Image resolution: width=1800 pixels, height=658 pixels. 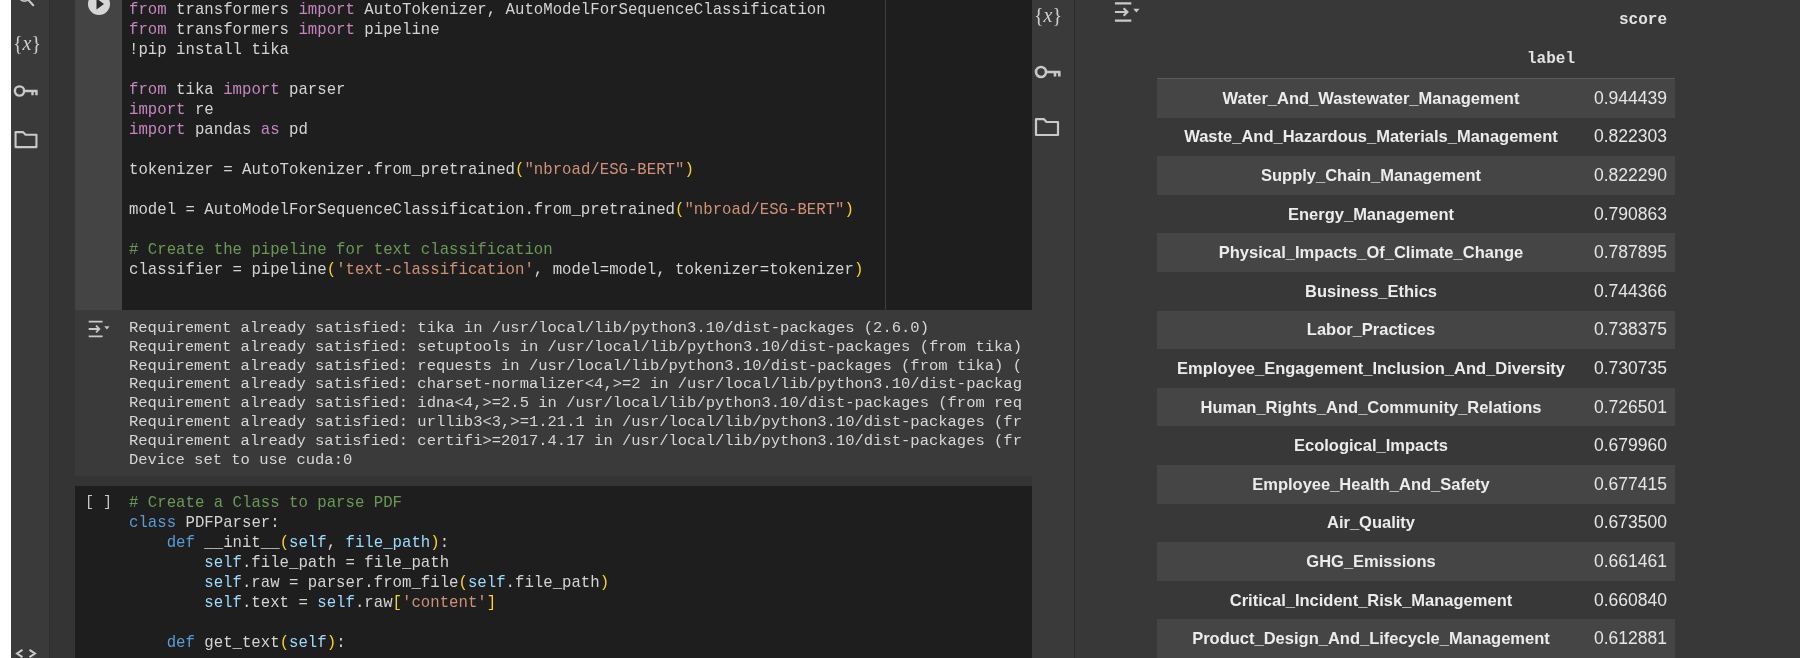 What do you see at coordinates (1371, 523) in the screenshot?
I see `row-header: Air_Quality` at bounding box center [1371, 523].